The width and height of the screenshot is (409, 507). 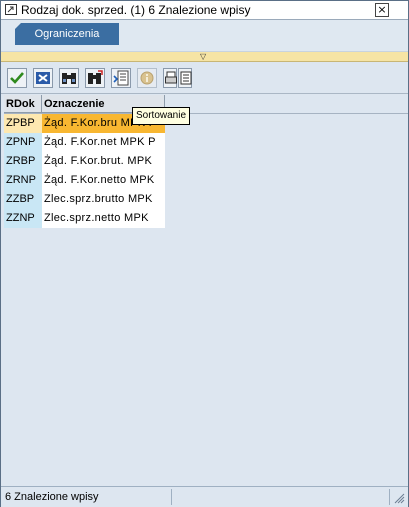 What do you see at coordinates (161, 116) in the screenshot?
I see `sort-tooltip: Sortowanie` at bounding box center [161, 116].